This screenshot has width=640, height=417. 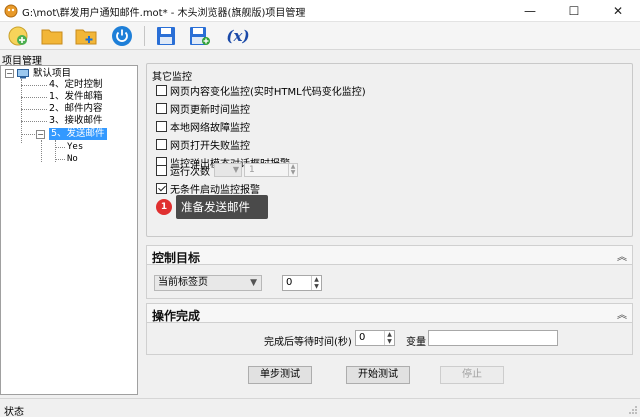 I want to click on save-button, so click(x=166, y=36).